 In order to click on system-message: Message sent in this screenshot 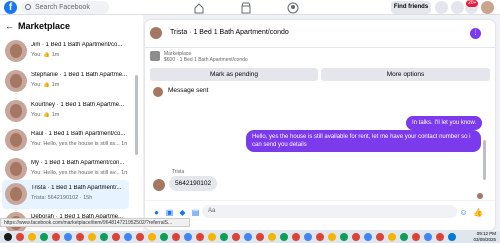, I will do `click(188, 90)`.